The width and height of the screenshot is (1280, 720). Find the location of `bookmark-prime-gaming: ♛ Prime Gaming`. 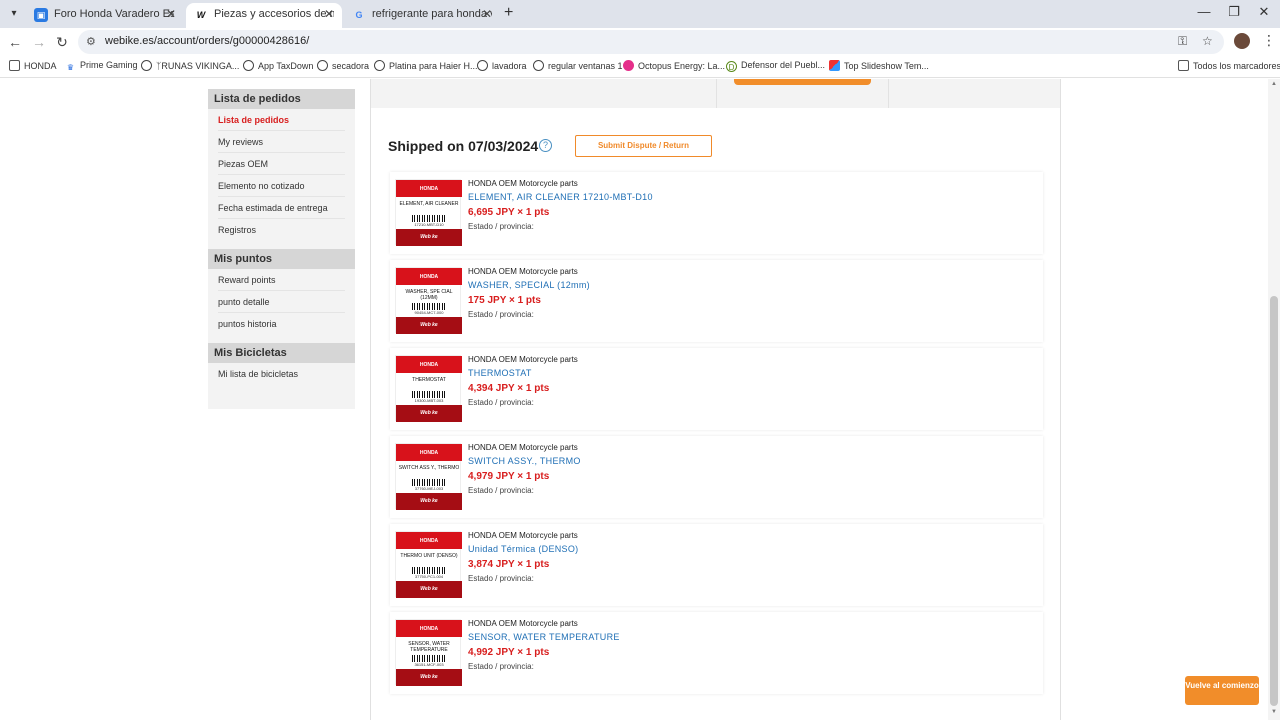

bookmark-prime-gaming: ♛ Prime Gaming is located at coordinates (101, 66).